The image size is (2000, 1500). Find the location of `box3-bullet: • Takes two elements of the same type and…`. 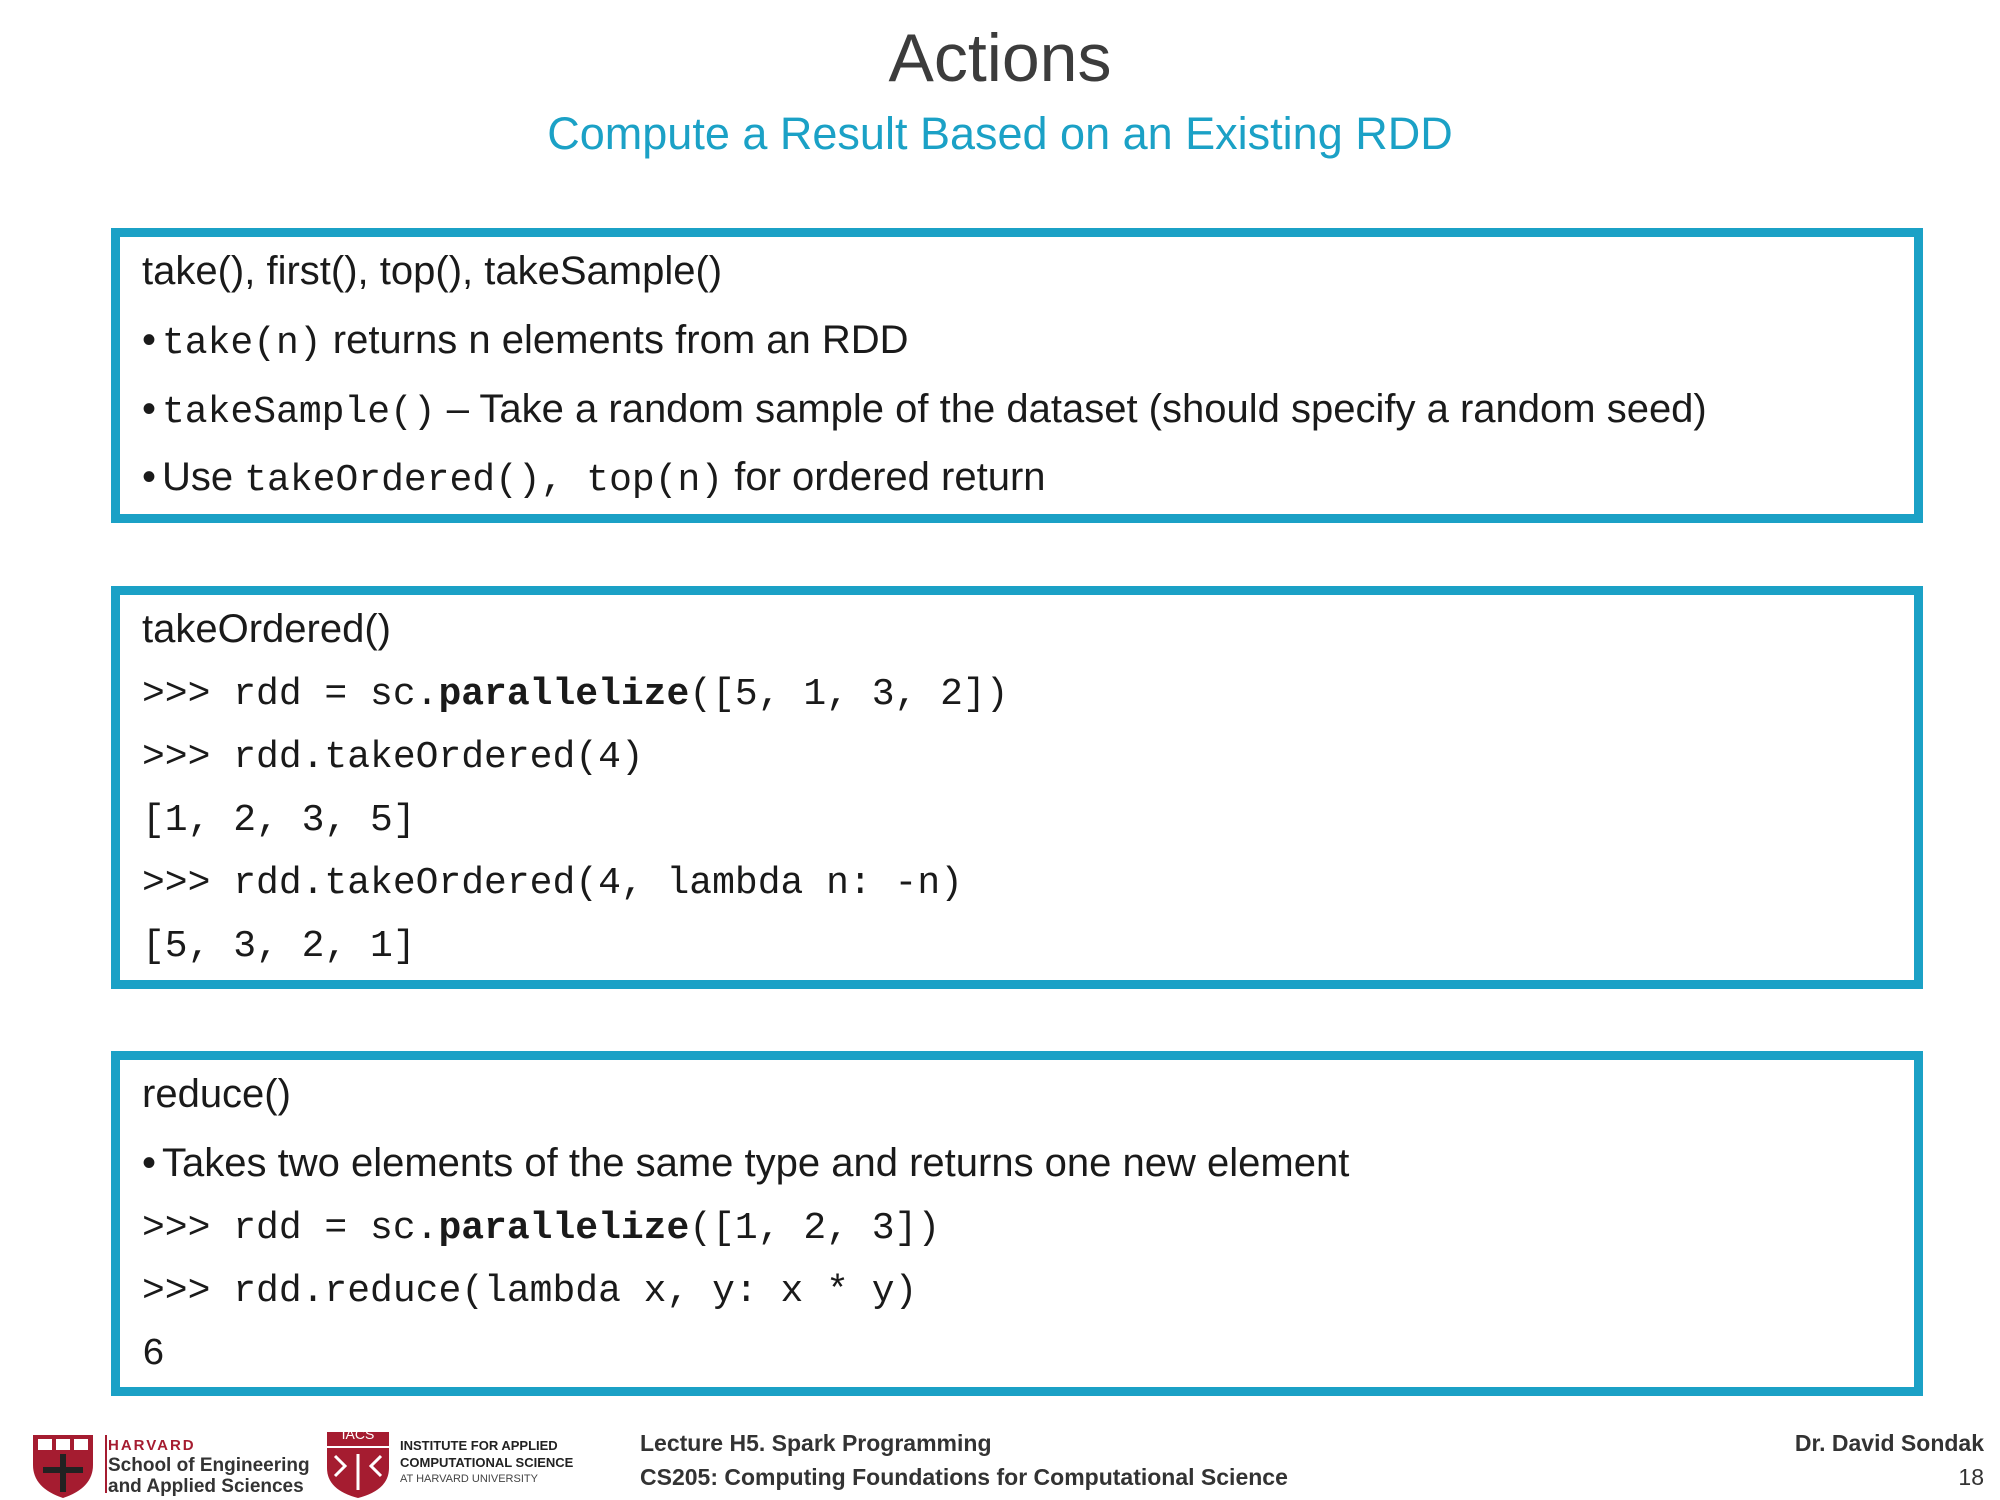

box3-bullet: • Takes two elements of the same type and… is located at coordinates (746, 1163).